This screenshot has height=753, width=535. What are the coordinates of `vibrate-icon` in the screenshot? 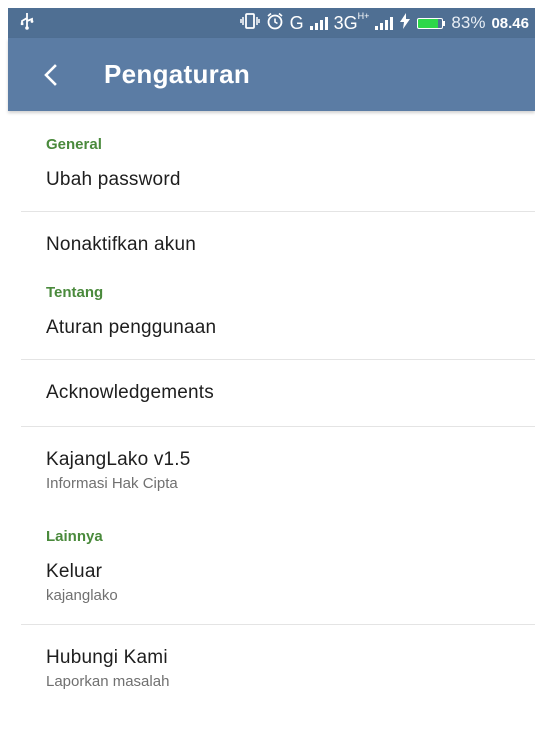 It's located at (249, 23).